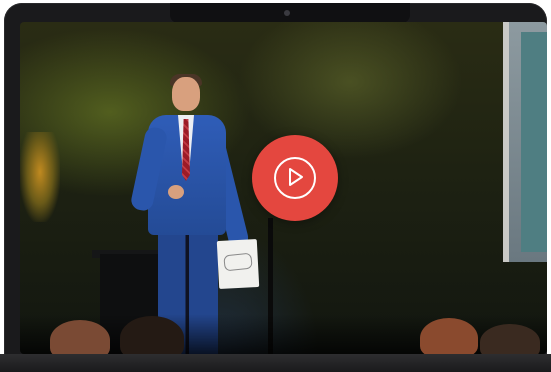 This screenshot has width=551, height=372. Describe the element at coordinates (287, 13) in the screenshot. I see `camera-icon` at that location.